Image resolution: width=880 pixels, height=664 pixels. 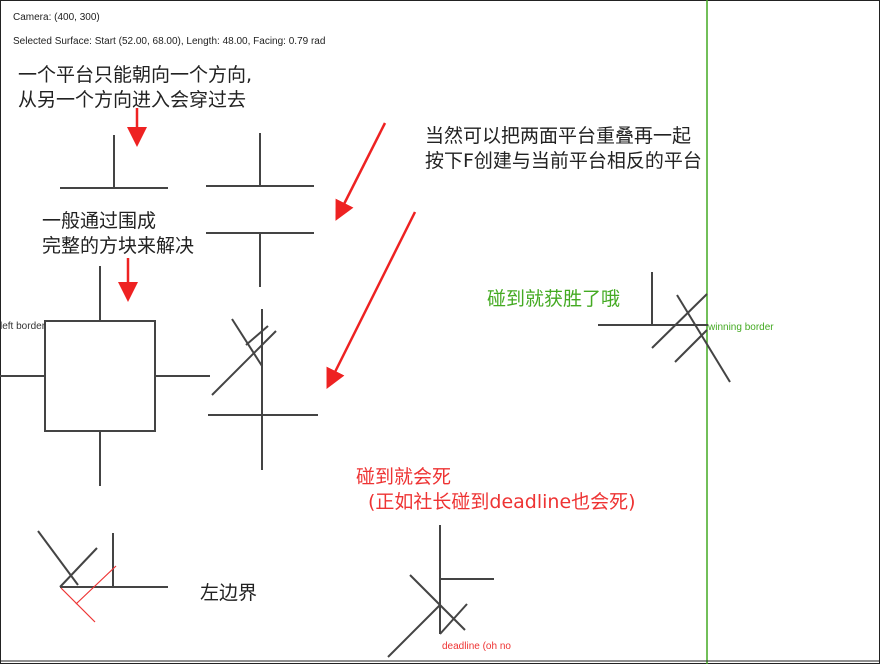 I want to click on platform-overlapped, so click(x=263, y=389).